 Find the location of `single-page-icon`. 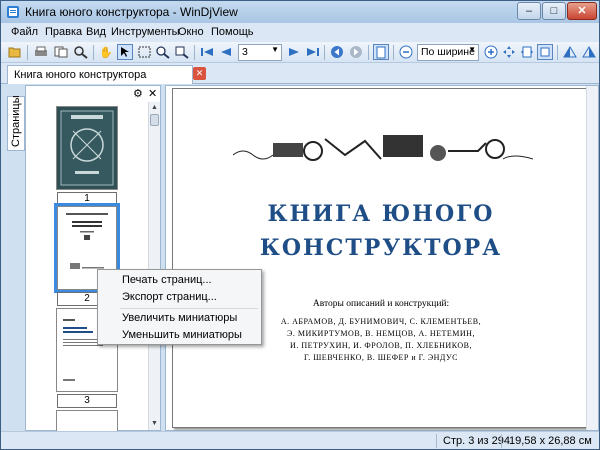

single-page-icon is located at coordinates (381, 52).